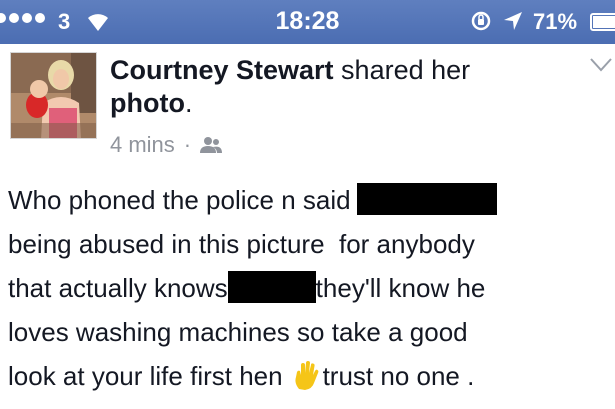 The image size is (615, 409). What do you see at coordinates (211, 145) in the screenshot?
I see `friends-icon` at bounding box center [211, 145].